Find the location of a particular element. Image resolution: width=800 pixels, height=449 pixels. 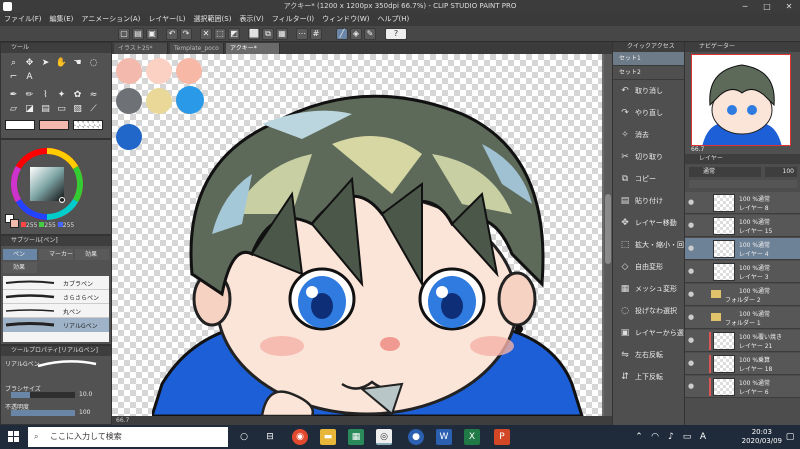

qa-redo: ↷ やり直し is located at coordinates (648, 113).